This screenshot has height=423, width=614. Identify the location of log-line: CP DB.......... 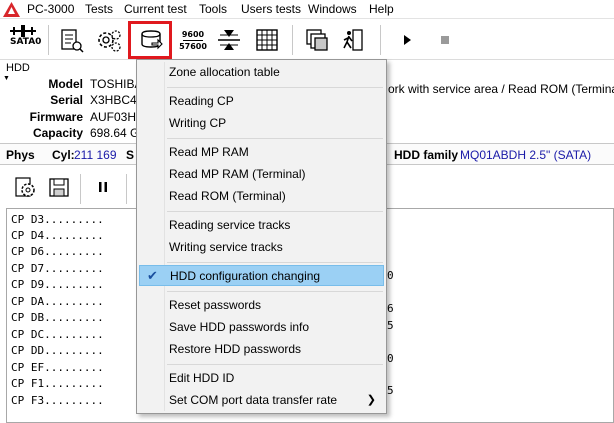
(57, 317).